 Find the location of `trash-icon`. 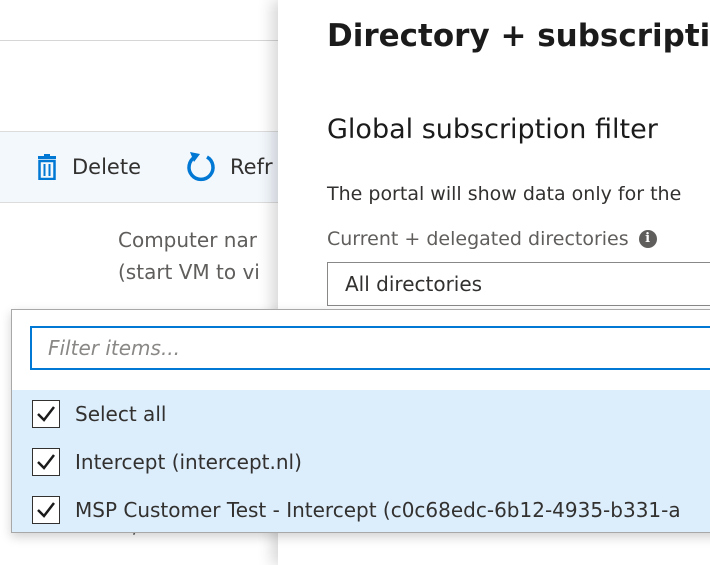

trash-icon is located at coordinates (47, 167).